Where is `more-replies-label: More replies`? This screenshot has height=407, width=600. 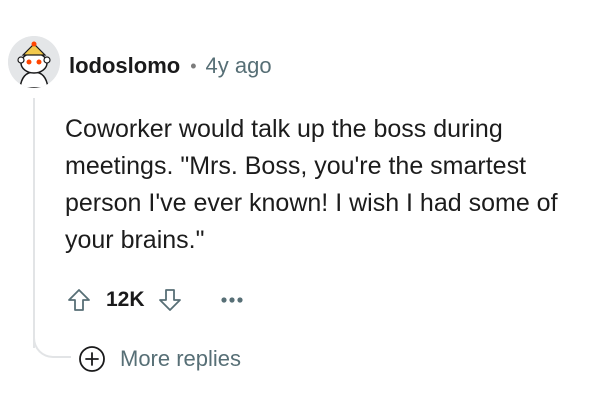 more-replies-label: More replies is located at coordinates (181, 358).